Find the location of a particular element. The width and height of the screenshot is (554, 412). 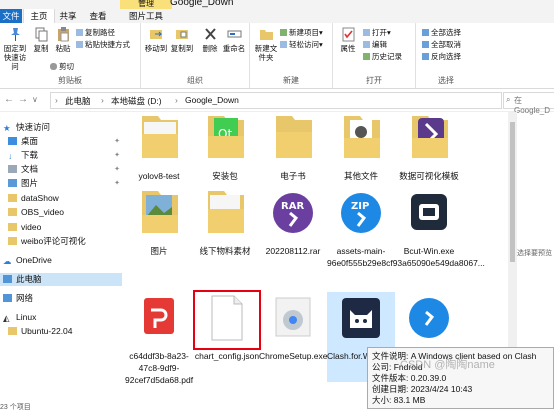

search-box: ⌕ 在 Google_D is located at coordinates (528, 103).